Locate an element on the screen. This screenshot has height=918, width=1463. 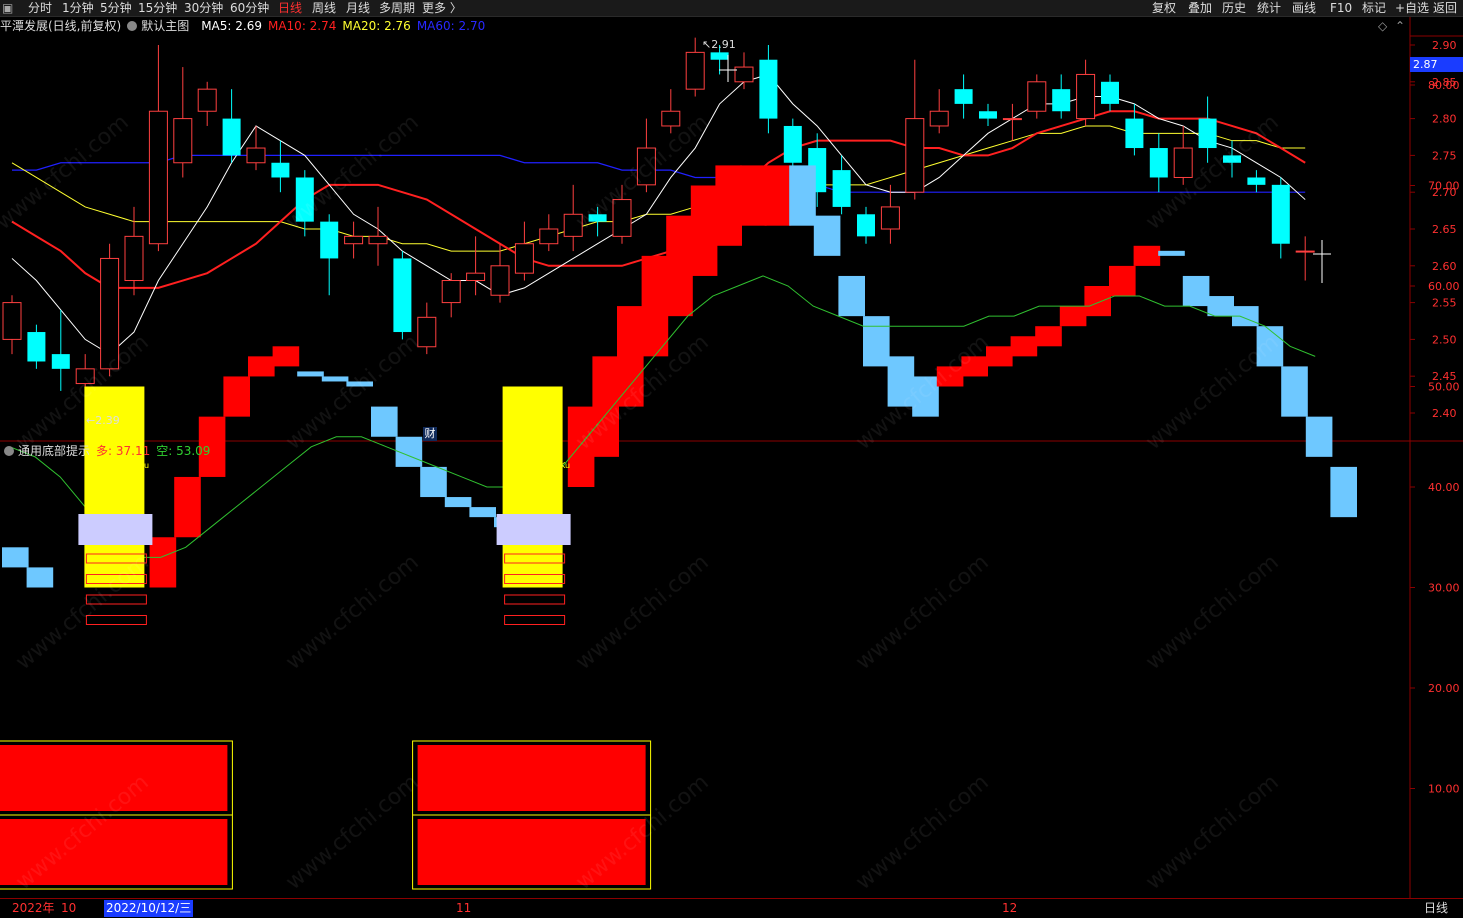
indicator-axis: 80.00 70.00 60.00 50.00 40.00 30.00 20.00 10.00 is located at coordinates (1435, 437).